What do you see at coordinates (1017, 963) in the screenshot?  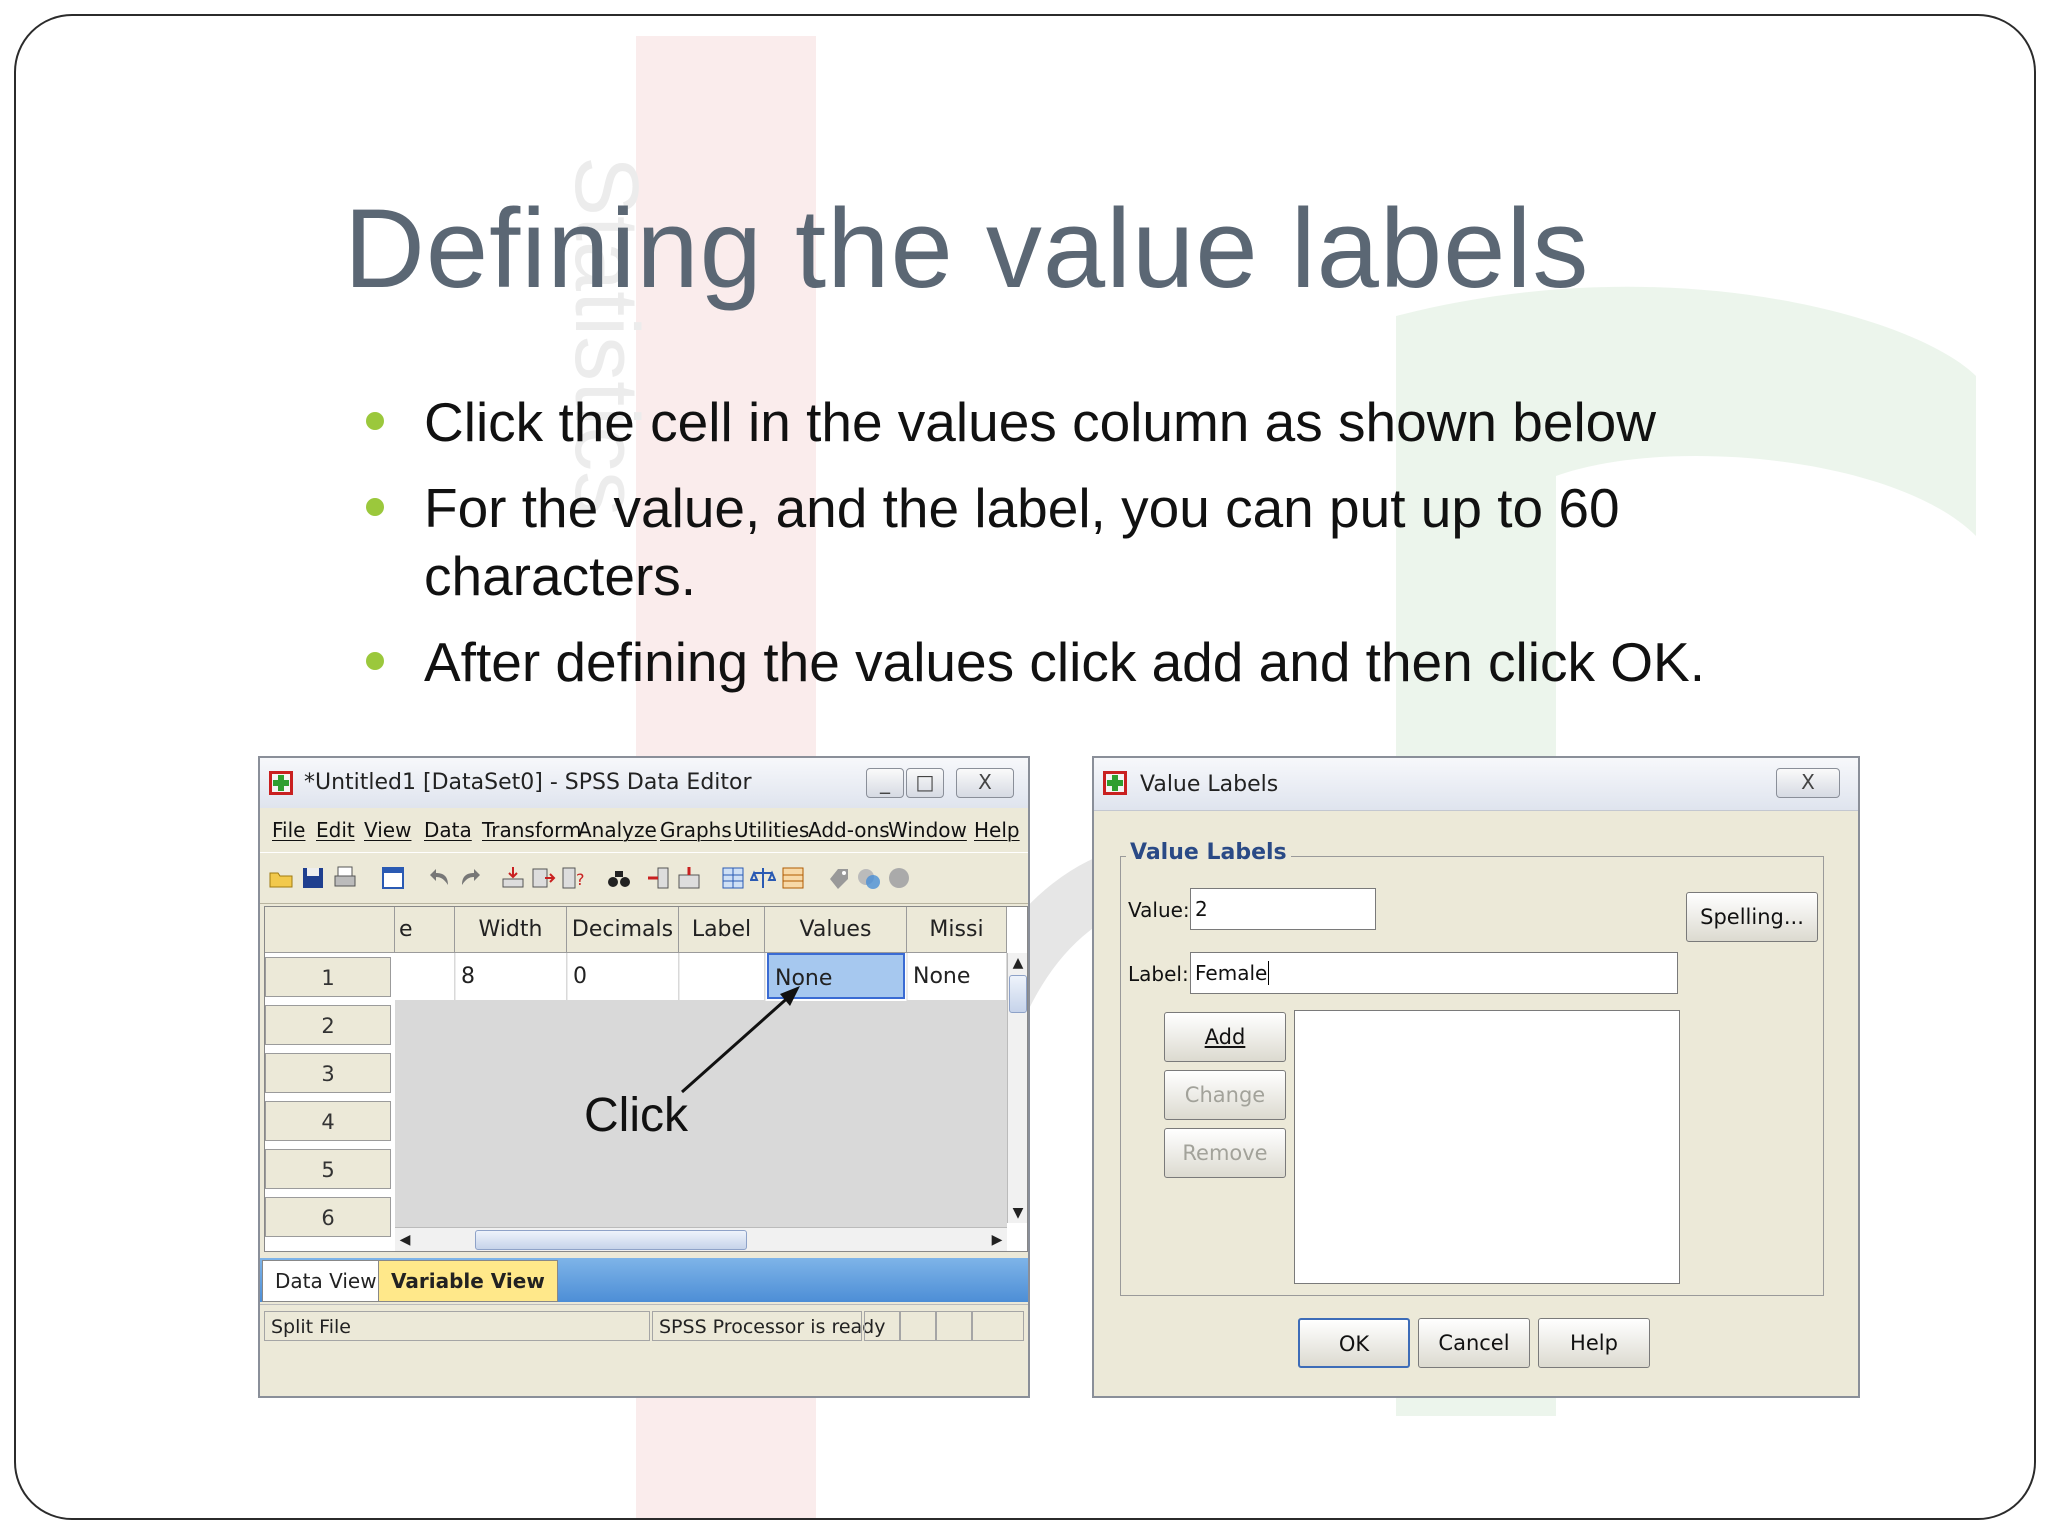 I see `scroll-up-icon: ▲` at bounding box center [1017, 963].